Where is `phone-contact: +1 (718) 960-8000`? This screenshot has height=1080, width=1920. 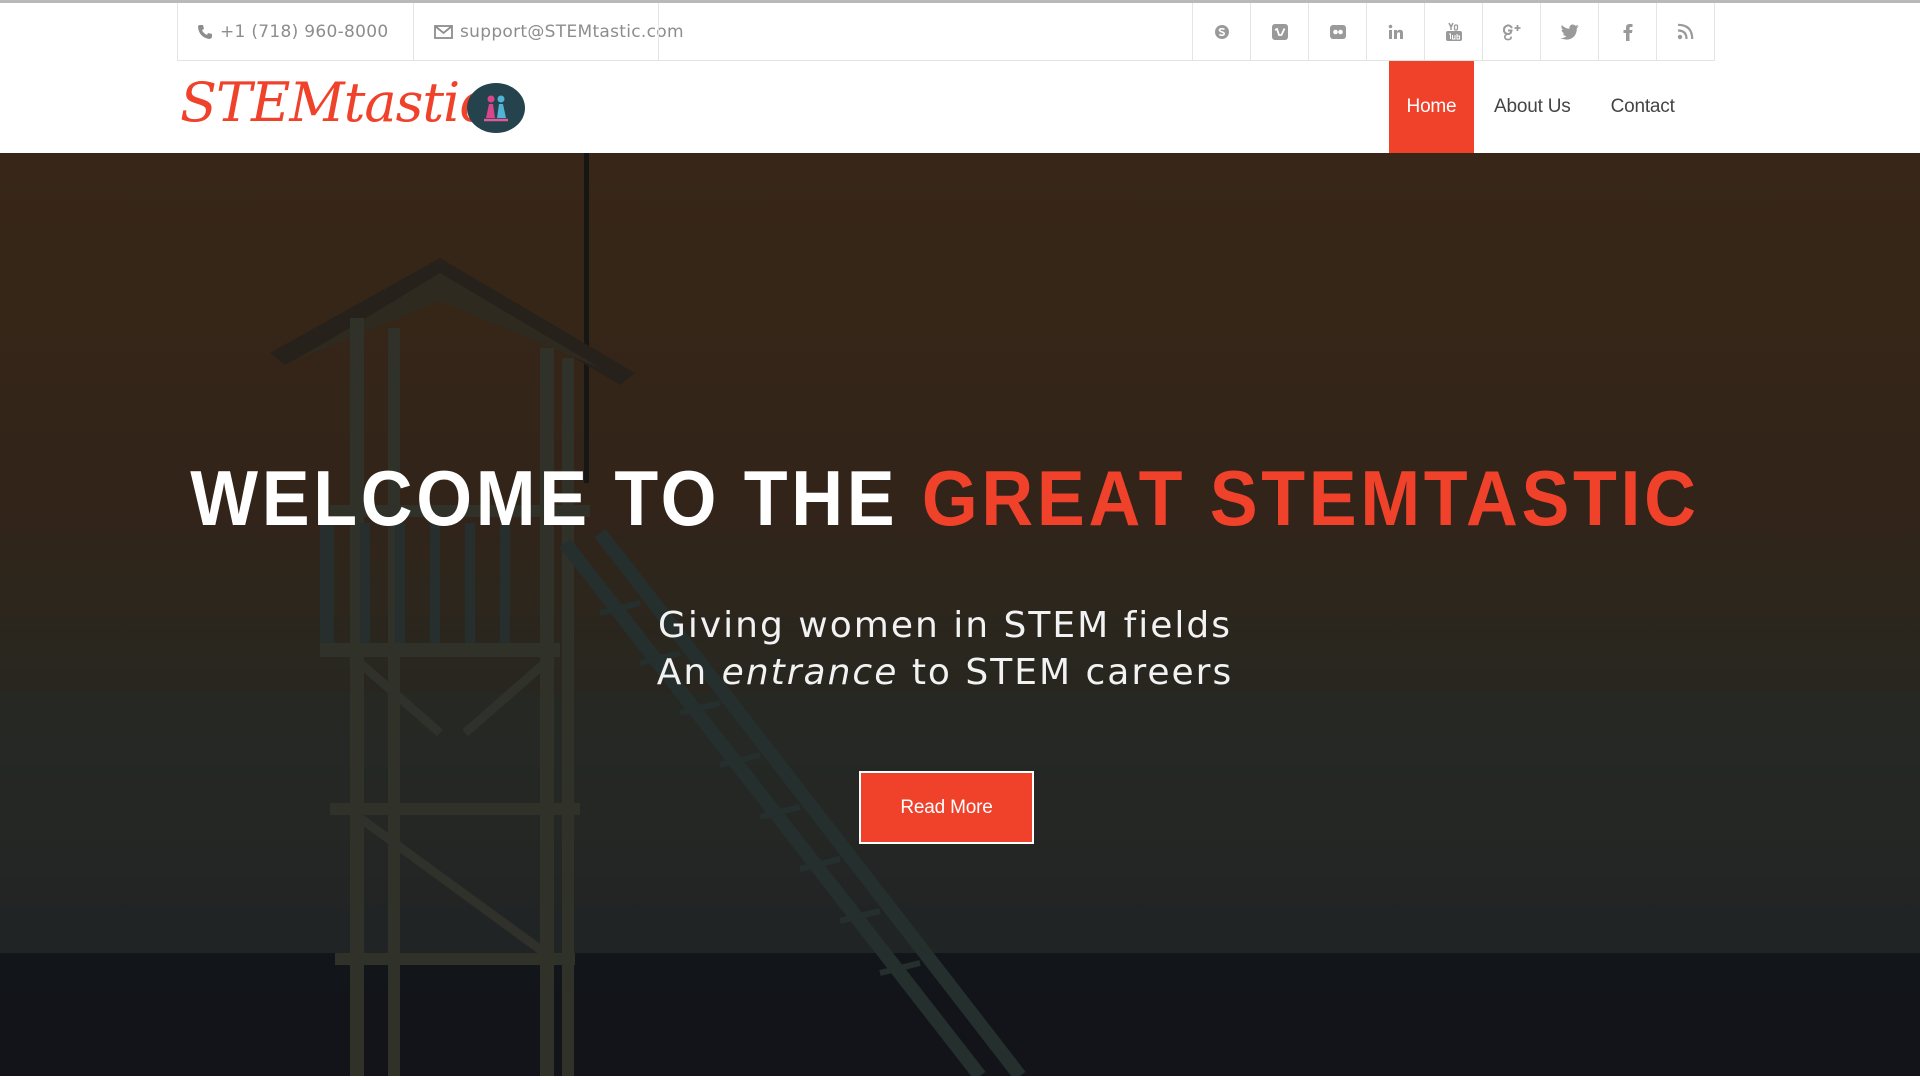 phone-contact: +1 (718) 960-8000 is located at coordinates (293, 31).